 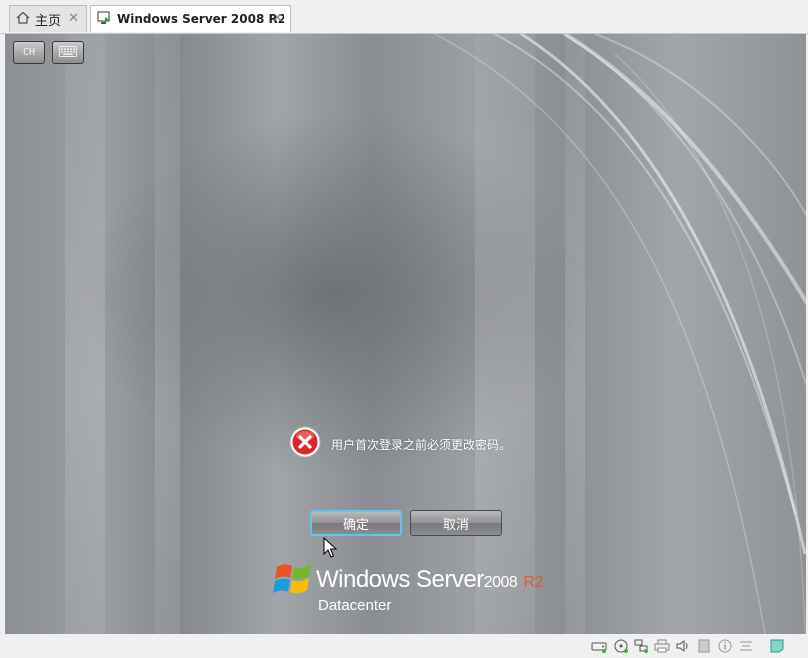 I want to click on cd-dvd-icon, so click(x=620, y=646).